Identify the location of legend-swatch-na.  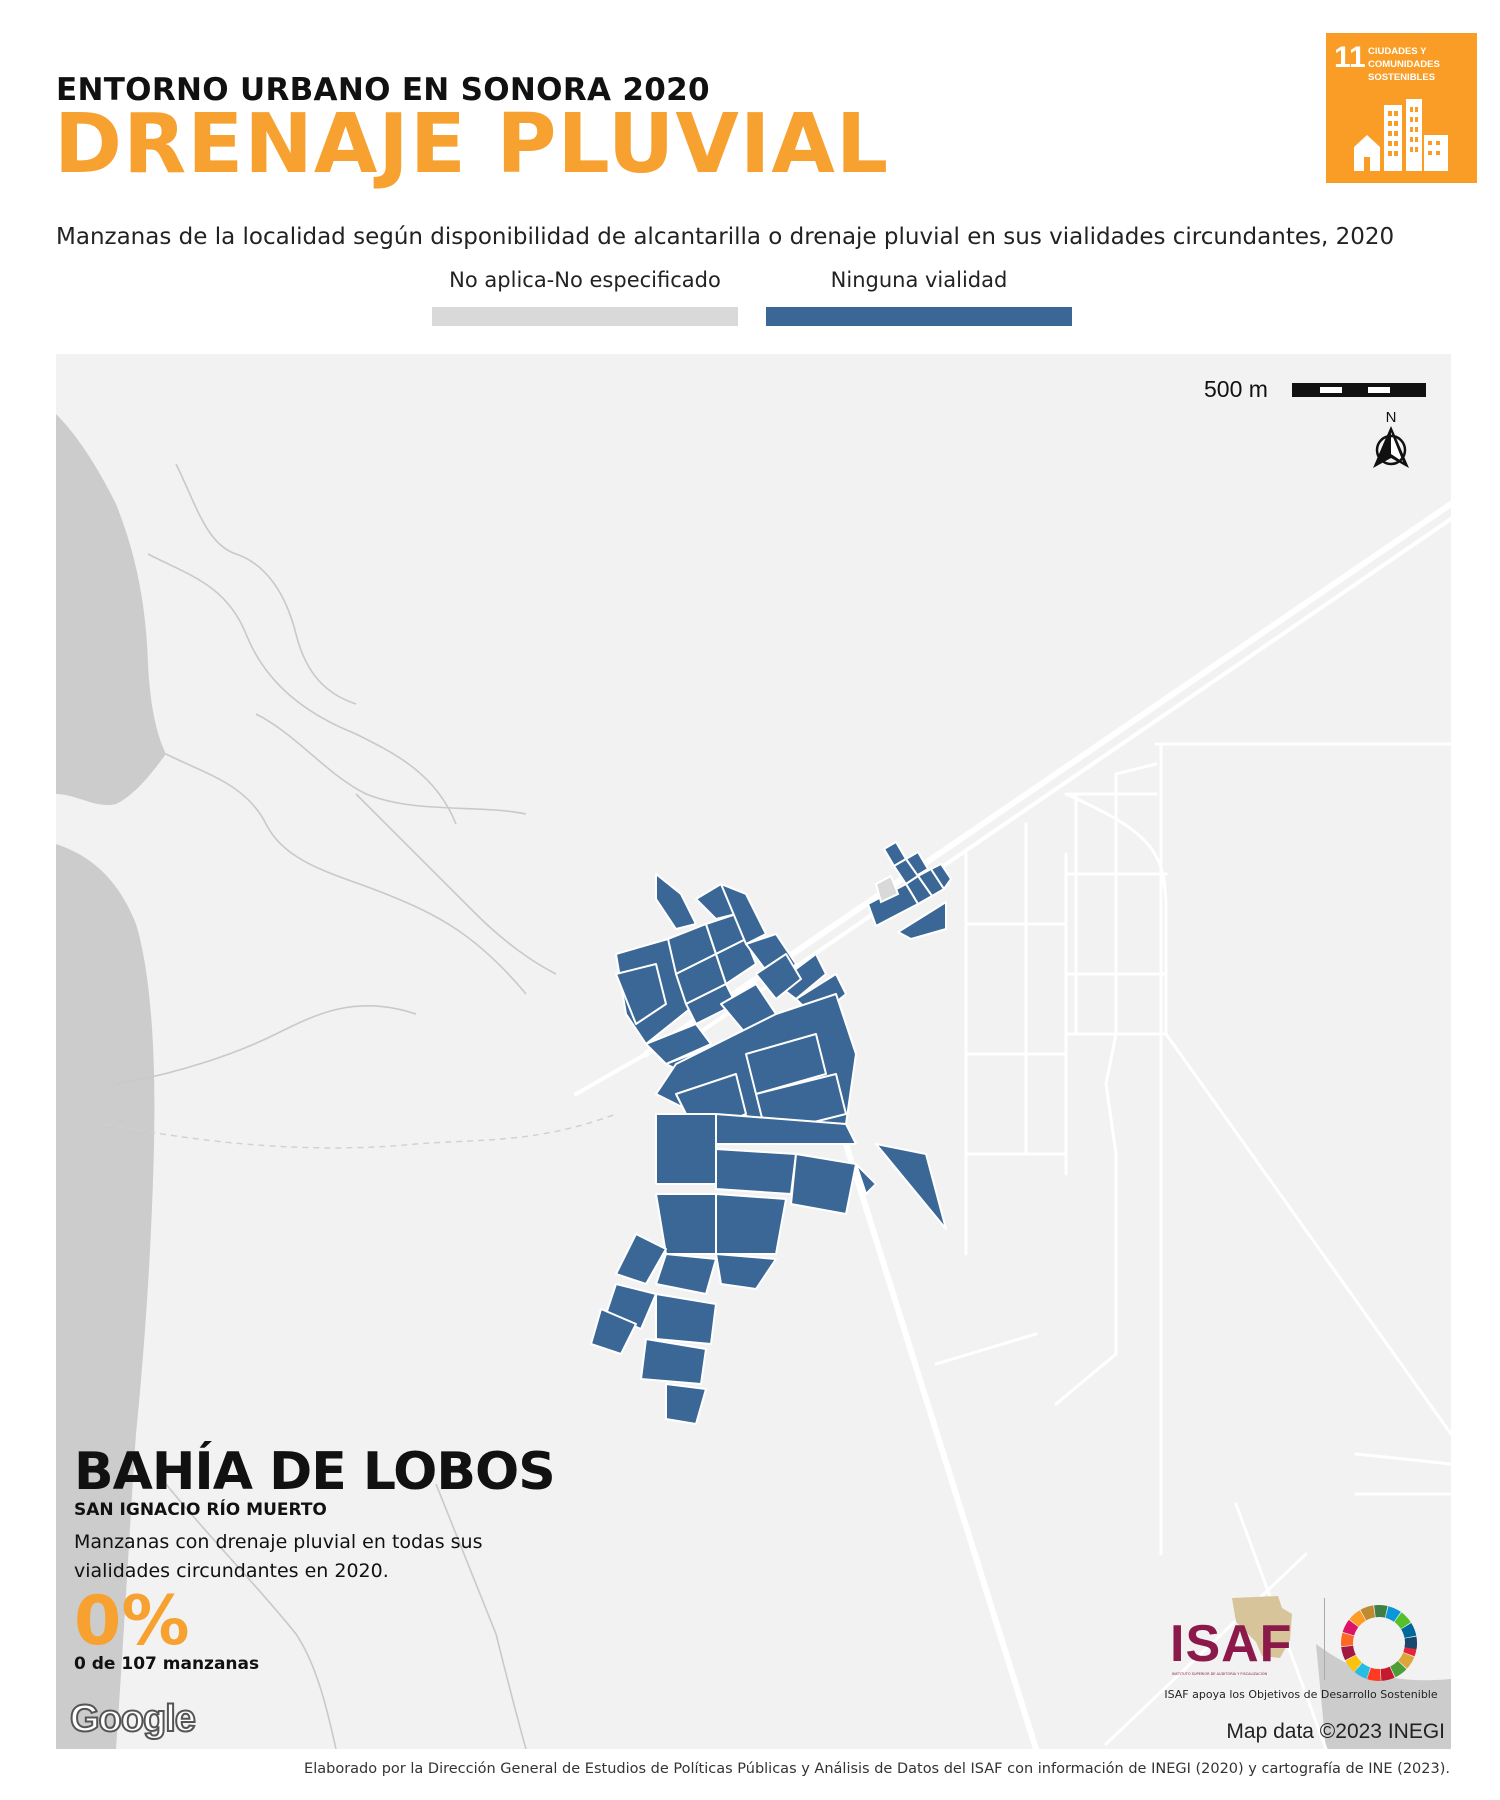
(585, 316).